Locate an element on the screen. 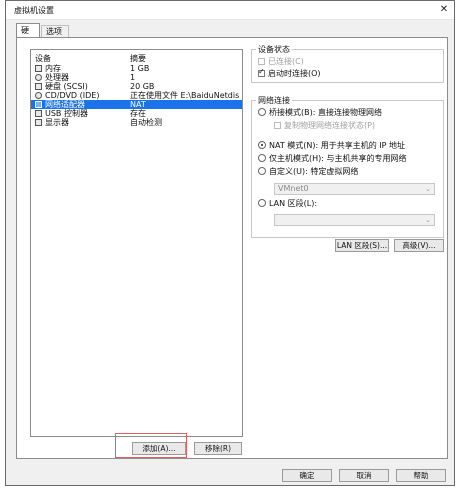 The width and height of the screenshot is (469, 500). custom-network-value: VMnet0 is located at coordinates (293, 188).